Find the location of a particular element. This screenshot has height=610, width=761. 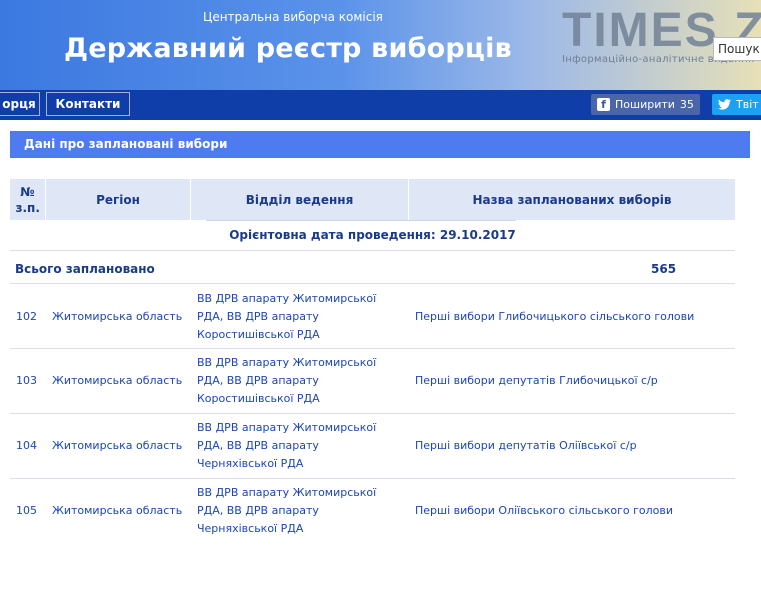

nav-item-partial: орця is located at coordinates (20, 104).